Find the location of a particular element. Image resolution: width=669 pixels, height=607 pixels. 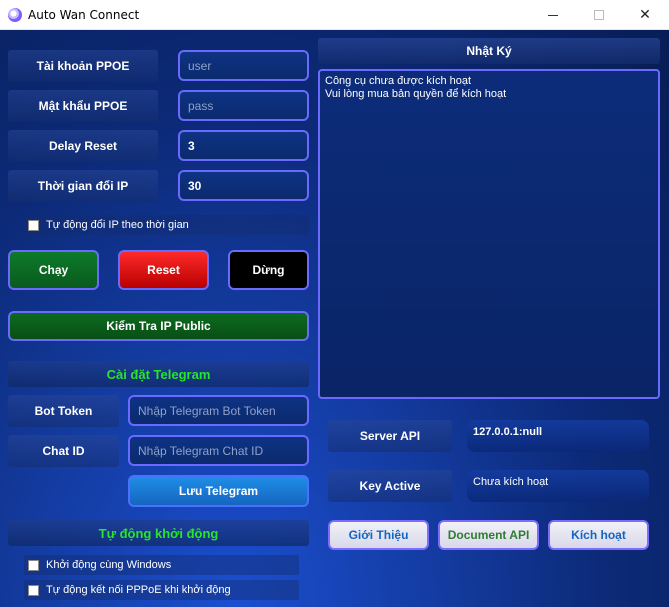

ppoe-account-input: user is located at coordinates (243, 65).